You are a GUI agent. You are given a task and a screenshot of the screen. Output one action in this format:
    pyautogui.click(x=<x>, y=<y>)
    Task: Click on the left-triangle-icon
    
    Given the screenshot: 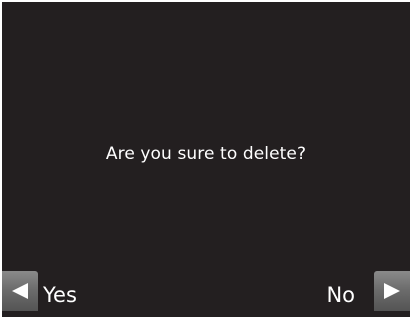 What is the action you would take?
    pyautogui.click(x=20, y=291)
    